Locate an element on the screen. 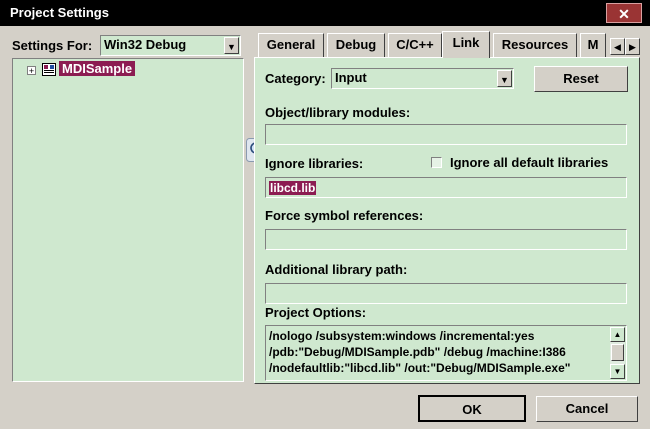 This screenshot has height=429, width=650. scroll-thumb is located at coordinates (617, 352).